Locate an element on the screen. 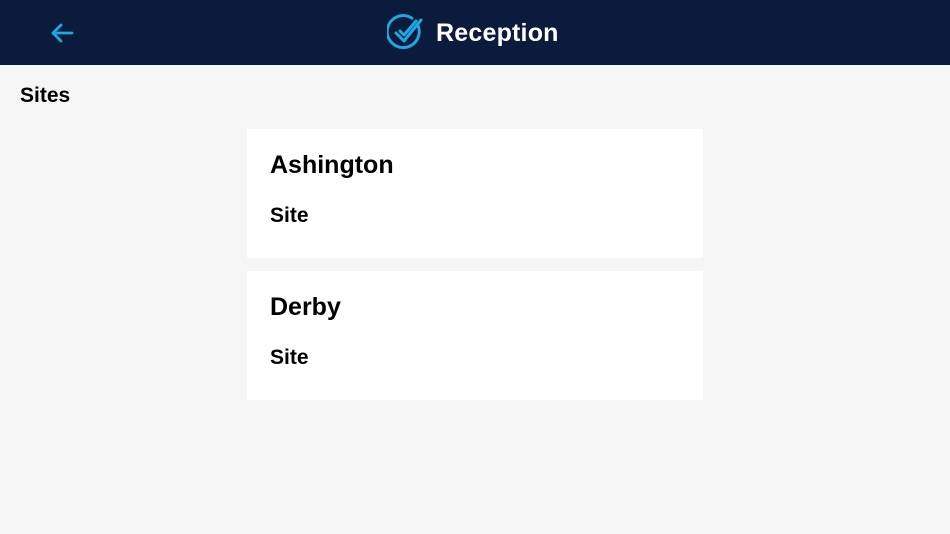 The height and width of the screenshot is (534, 950). app-brand: Reception is located at coordinates (473, 33).